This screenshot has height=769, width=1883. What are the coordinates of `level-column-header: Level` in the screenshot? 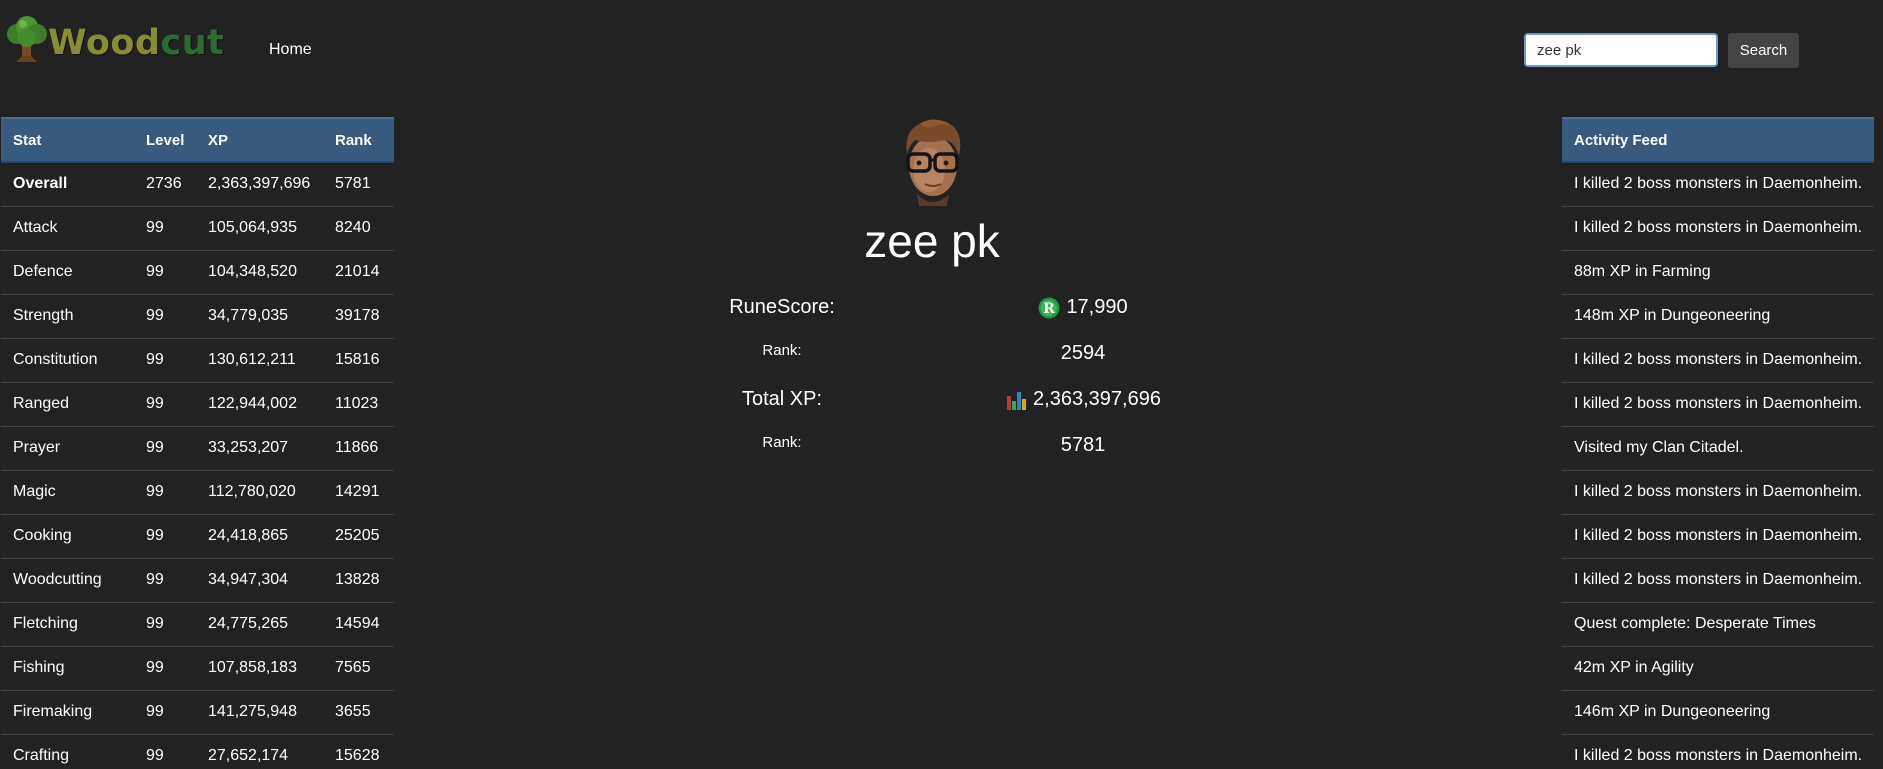 It's located at (165, 140).